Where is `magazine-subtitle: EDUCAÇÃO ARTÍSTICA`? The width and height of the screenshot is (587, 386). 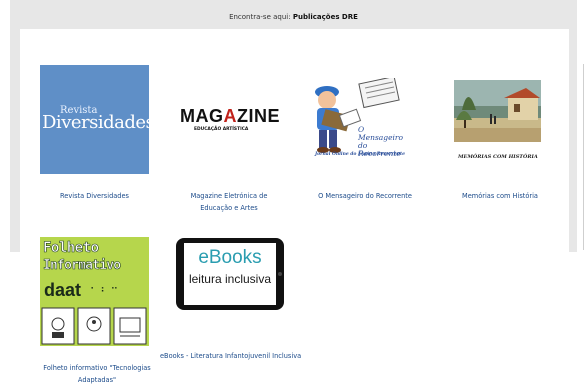 magazine-subtitle: EDUCAÇÃO ARTÍSTICA is located at coordinates (221, 129).